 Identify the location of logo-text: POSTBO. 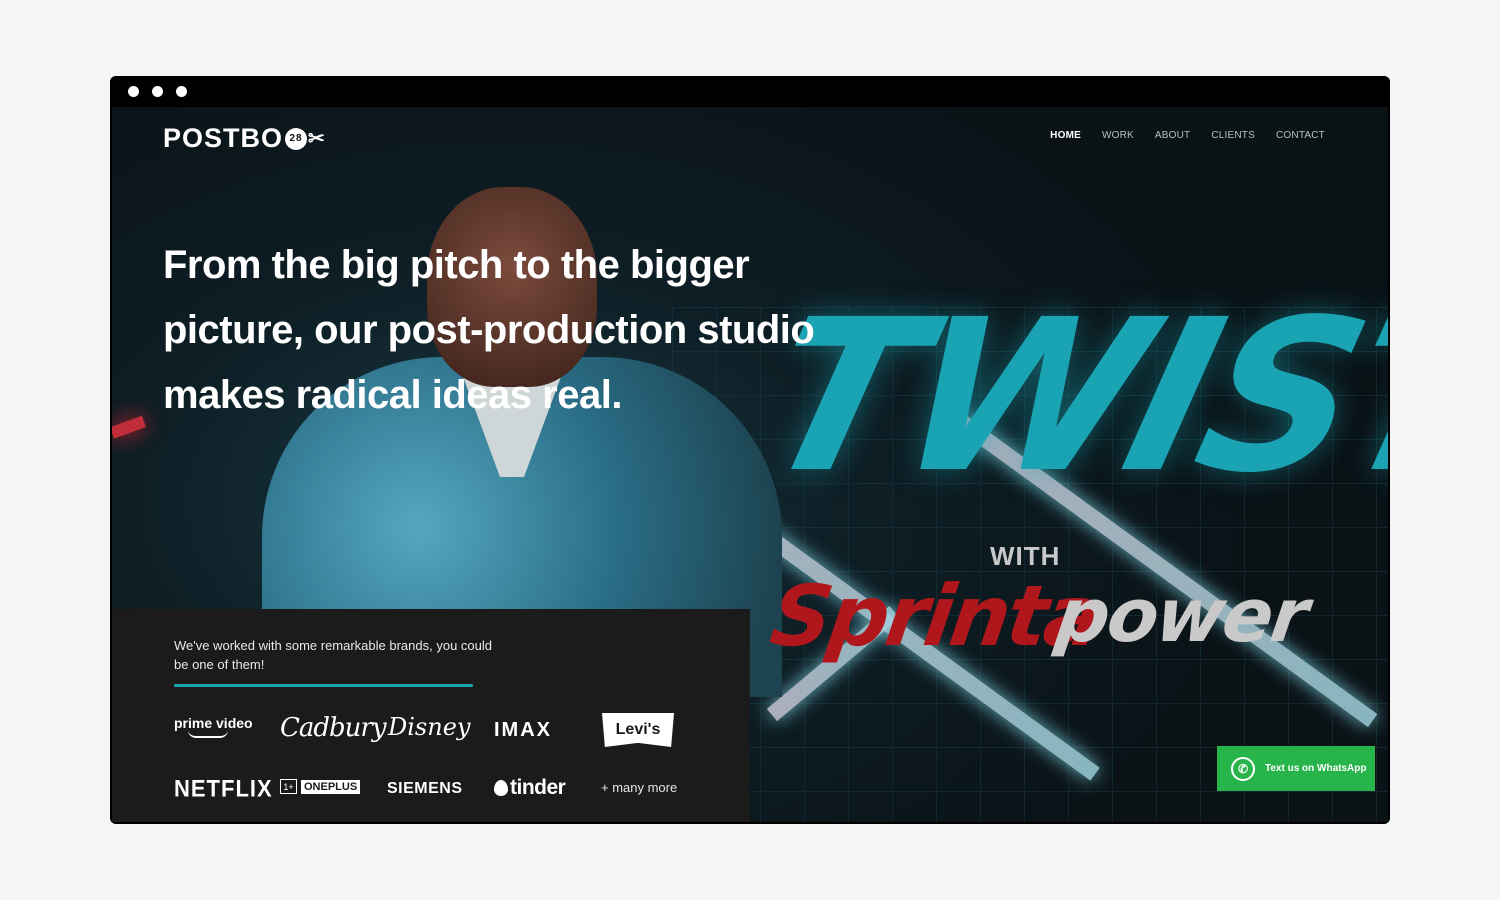
(223, 138).